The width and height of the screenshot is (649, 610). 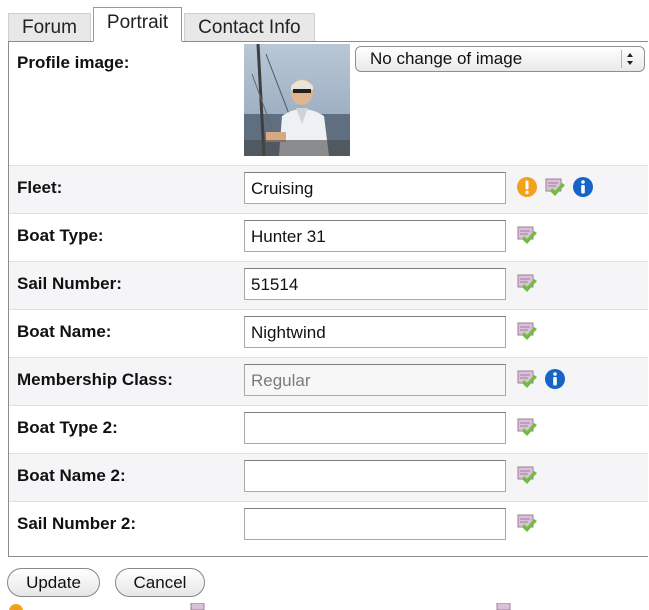 I want to click on field-row-sail-number-2: Sail Number 2:, so click(x=328, y=529).